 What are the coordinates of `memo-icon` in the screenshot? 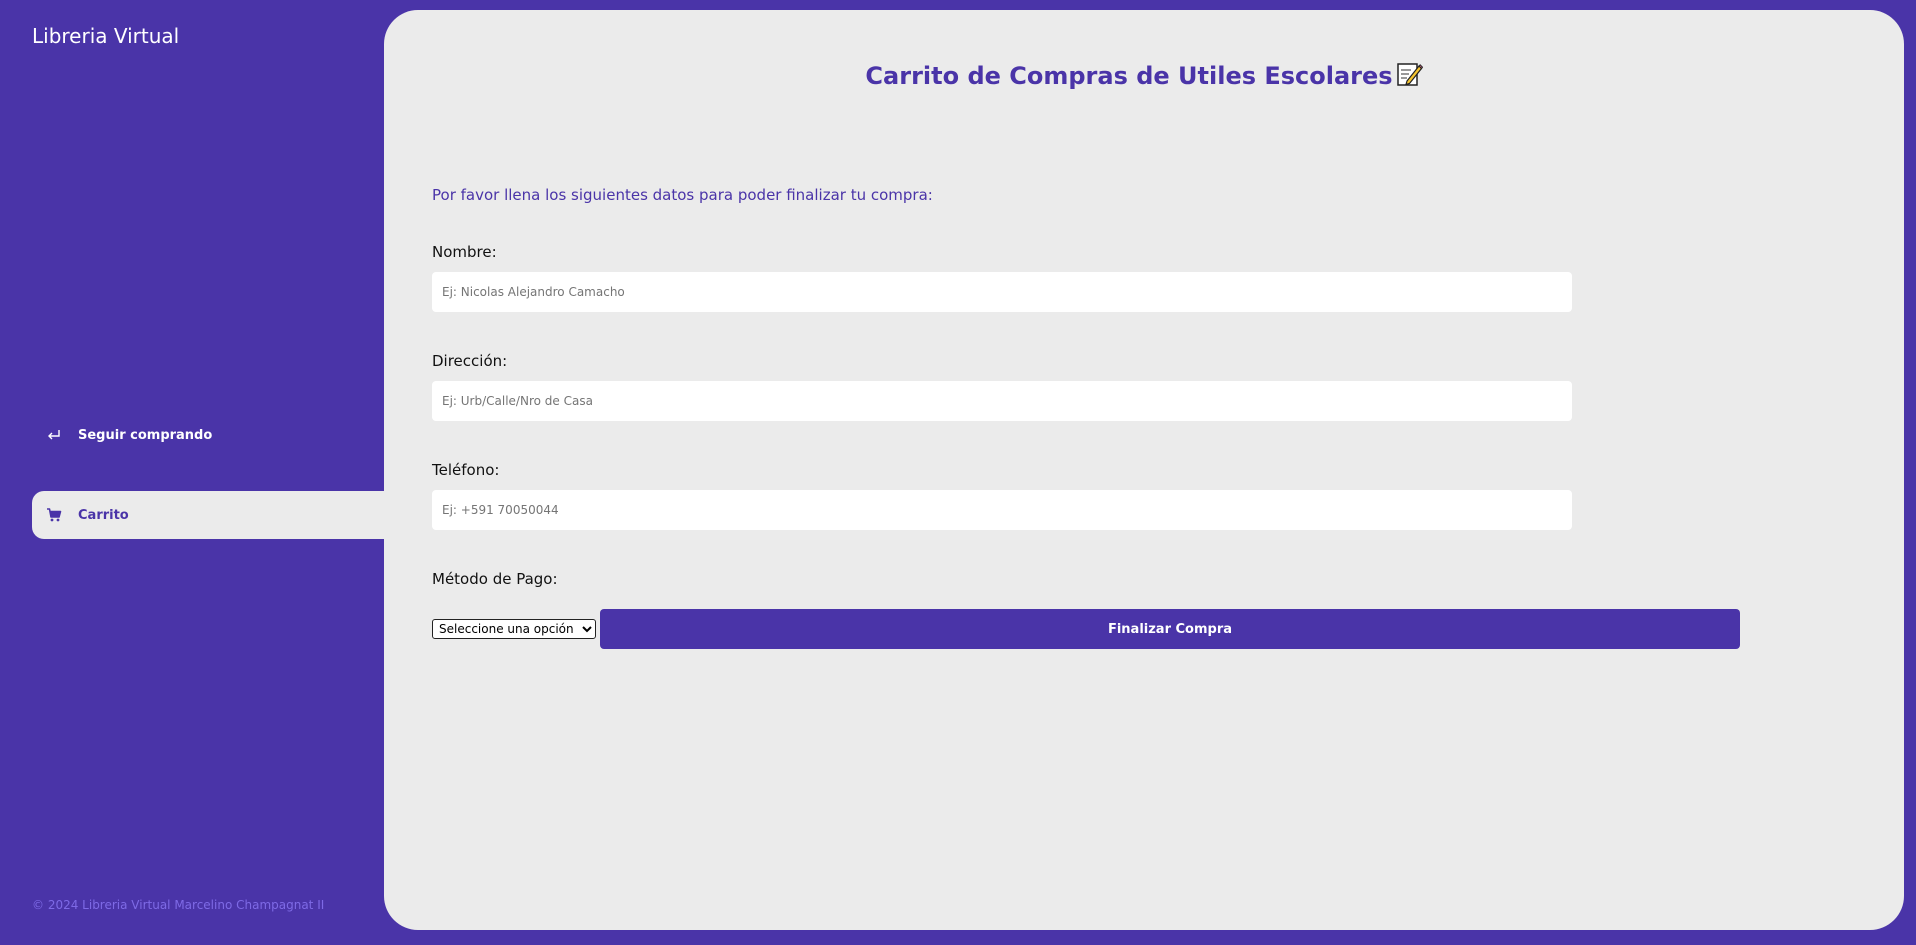 It's located at (1409, 77).